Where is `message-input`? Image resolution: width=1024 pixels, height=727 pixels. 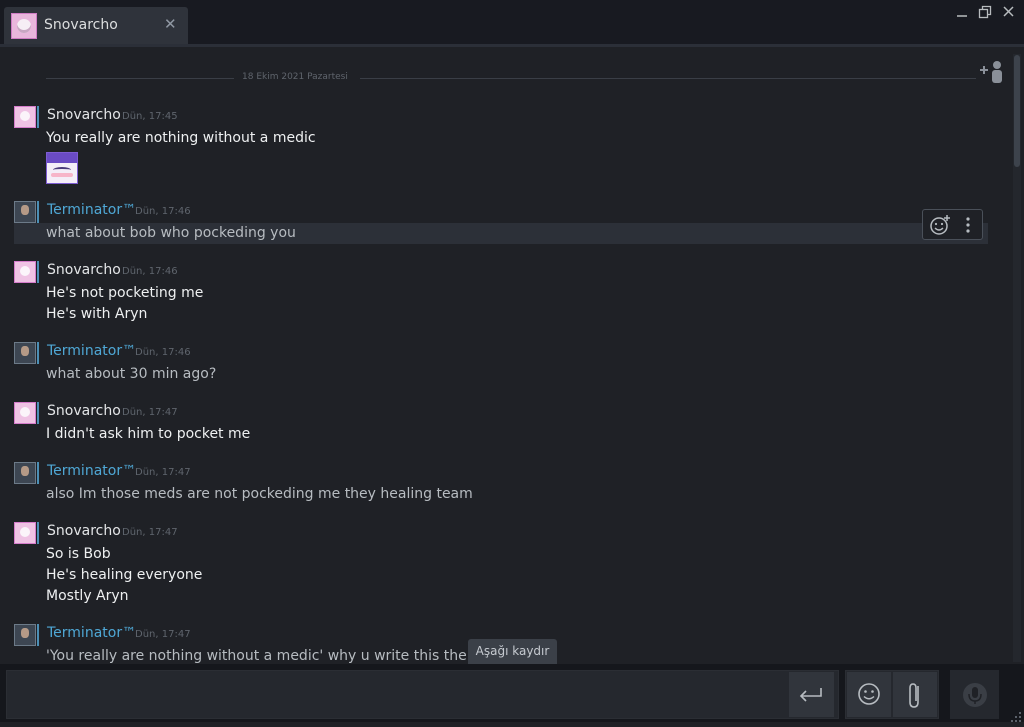
message-input is located at coordinates (422, 694).